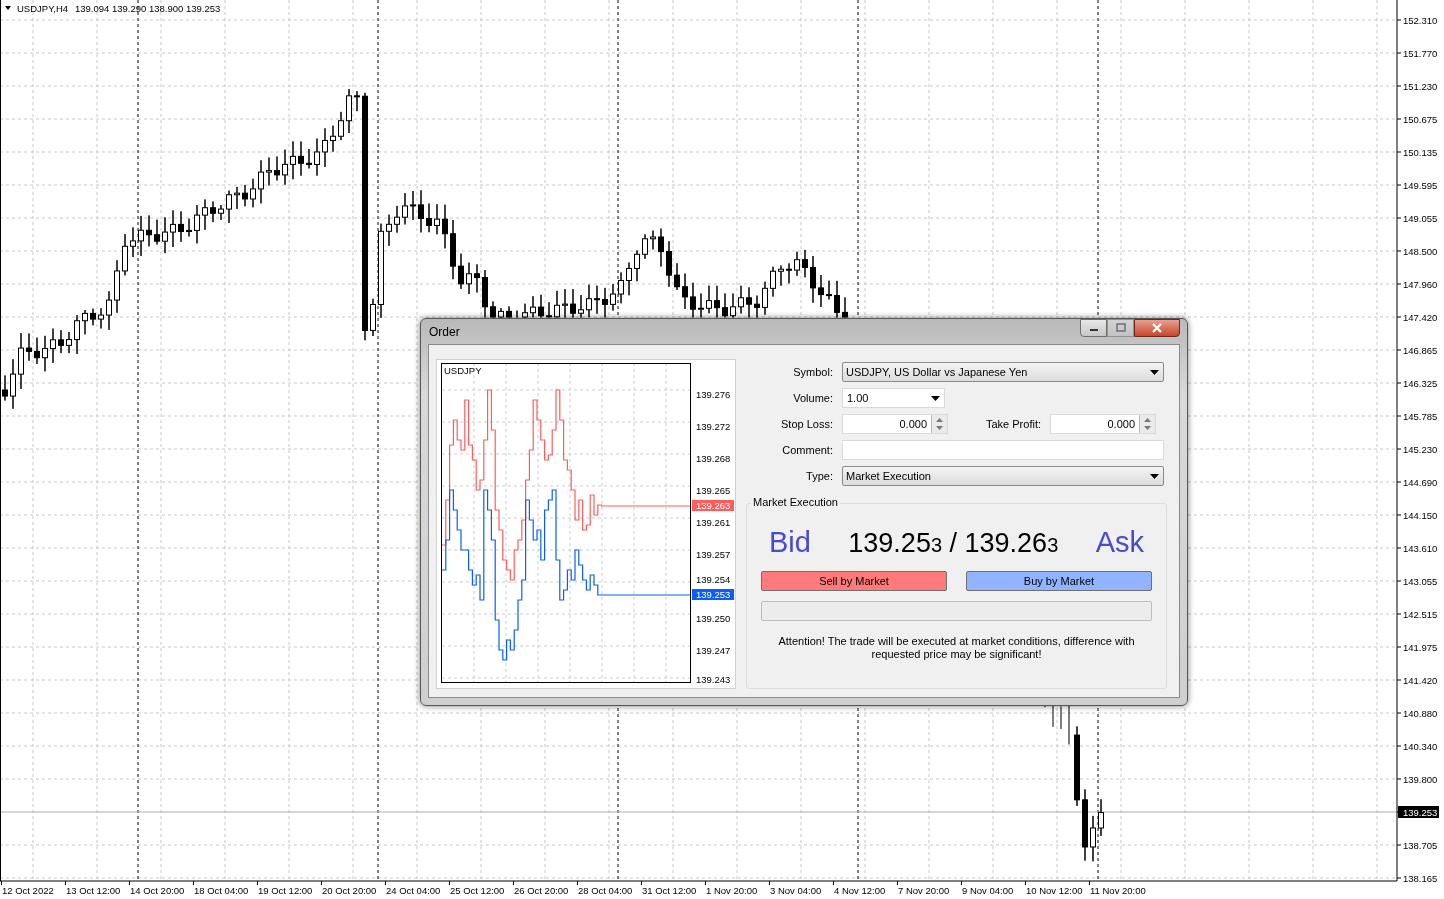 The height and width of the screenshot is (899, 1444). I want to click on minimize-button, so click(1093, 328).